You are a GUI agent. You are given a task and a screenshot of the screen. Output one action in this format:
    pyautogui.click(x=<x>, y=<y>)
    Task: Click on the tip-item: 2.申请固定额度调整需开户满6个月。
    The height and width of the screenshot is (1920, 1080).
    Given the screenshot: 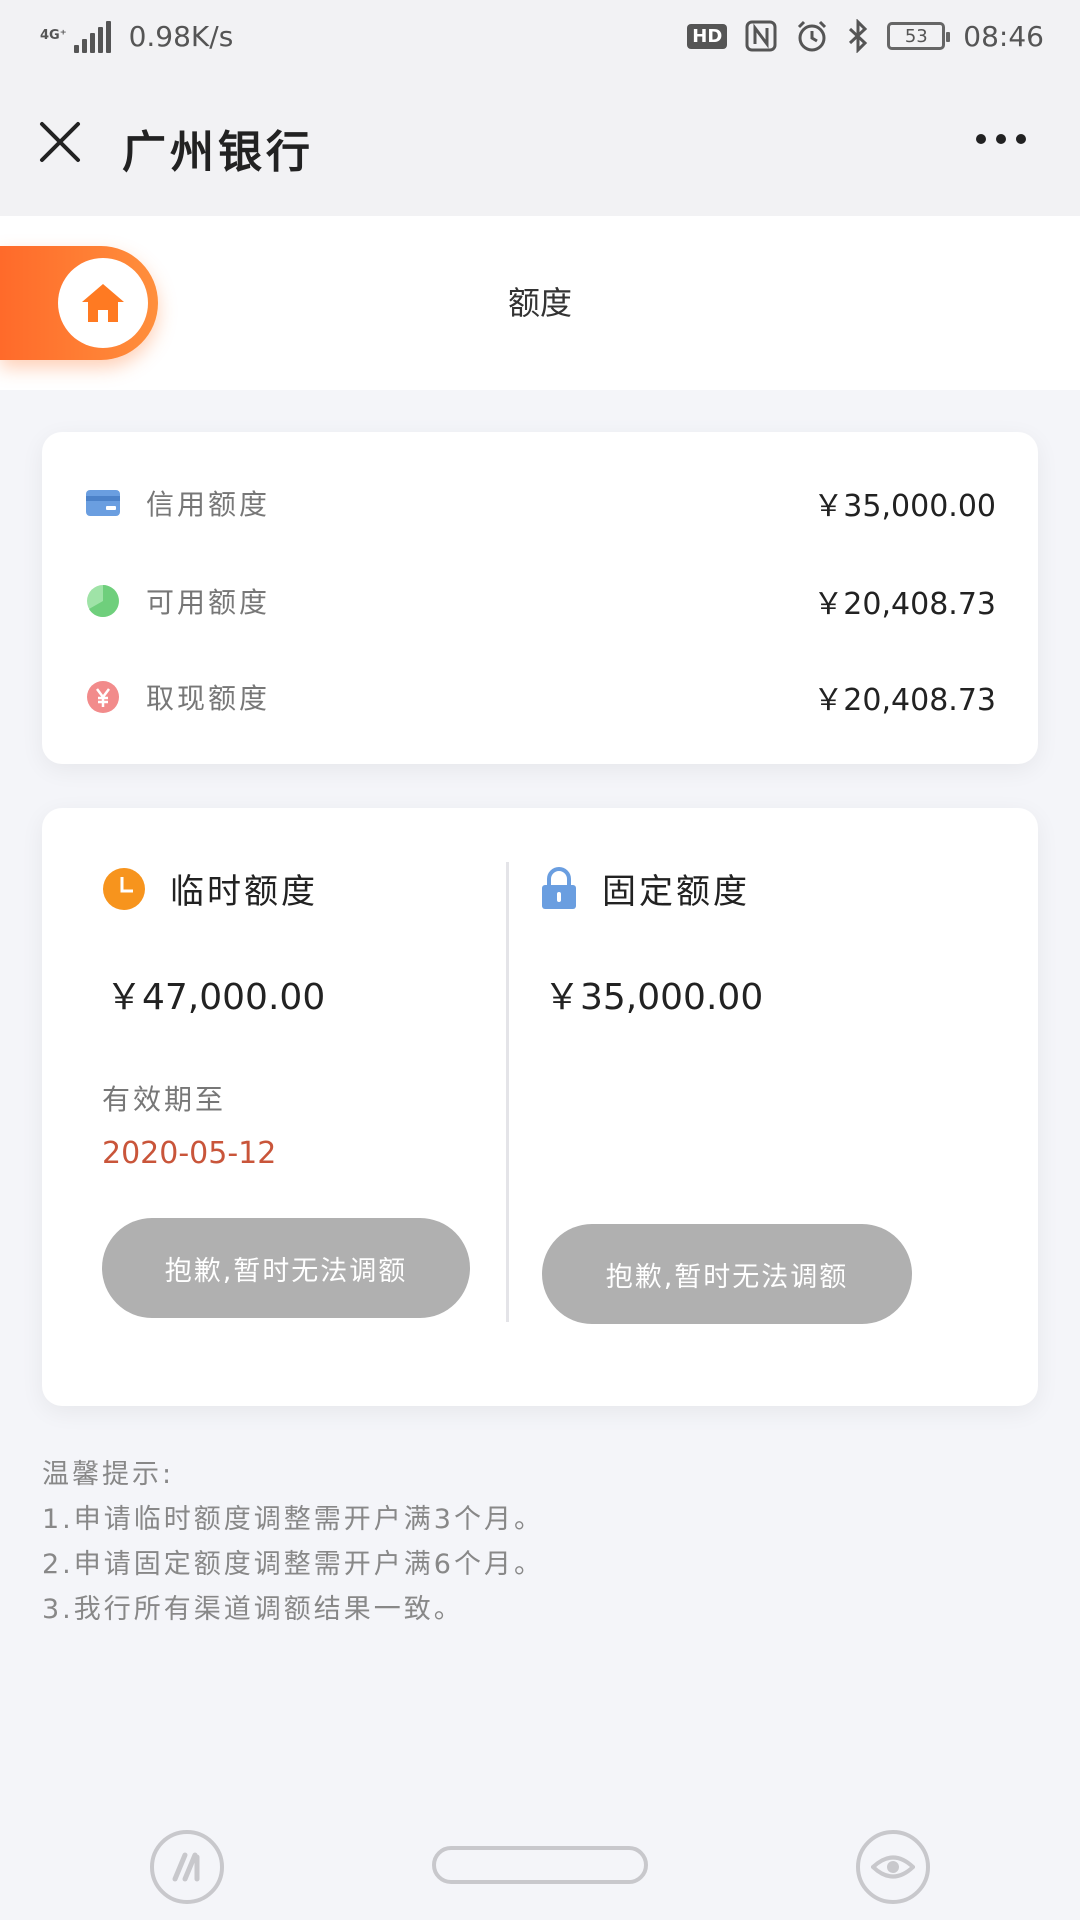 What is the action you would take?
    pyautogui.click(x=293, y=1564)
    